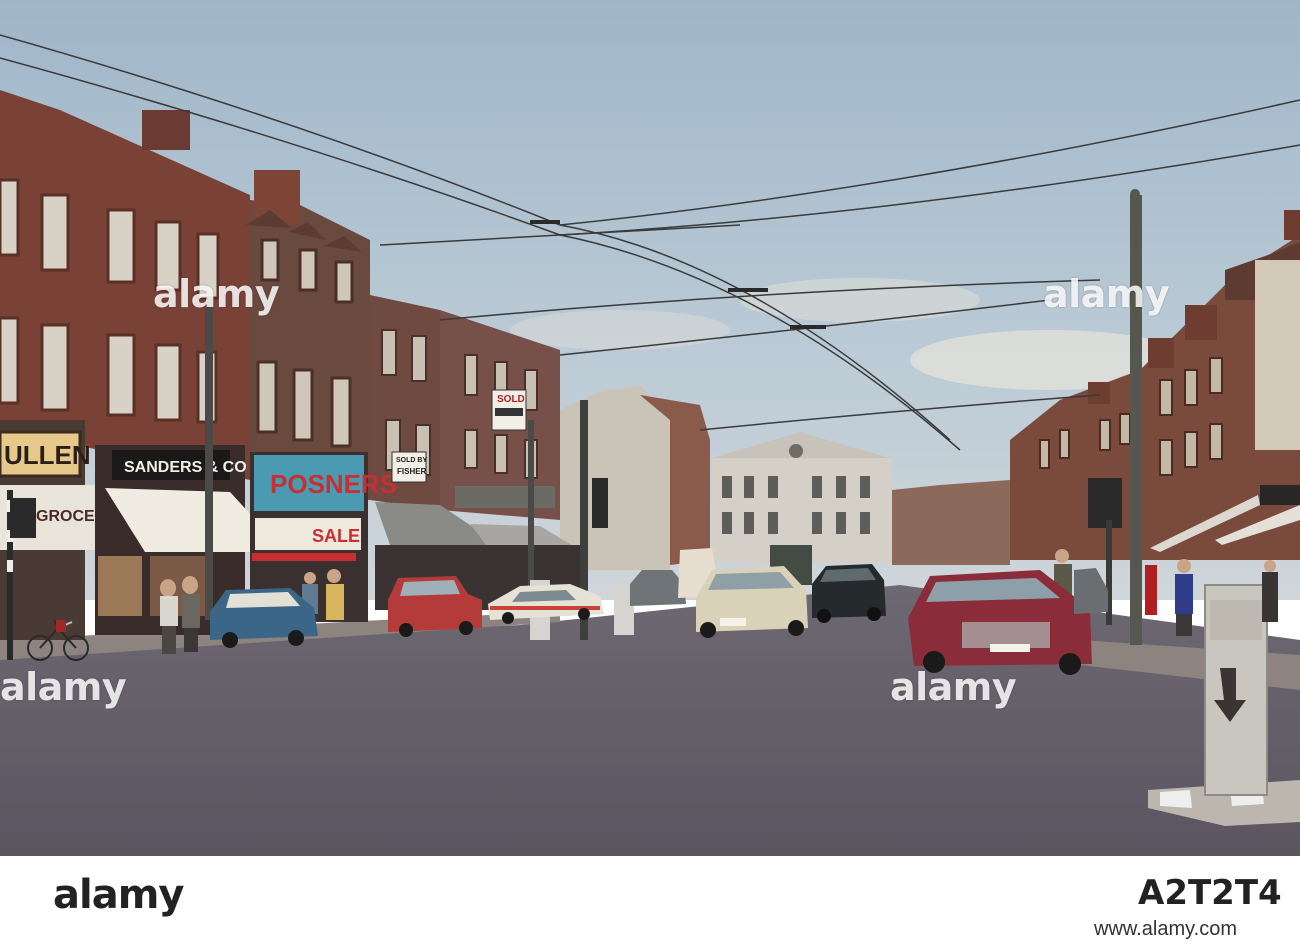 This screenshot has height=946, width=1300. I want to click on fisher-text: FISHER, so click(412, 471).